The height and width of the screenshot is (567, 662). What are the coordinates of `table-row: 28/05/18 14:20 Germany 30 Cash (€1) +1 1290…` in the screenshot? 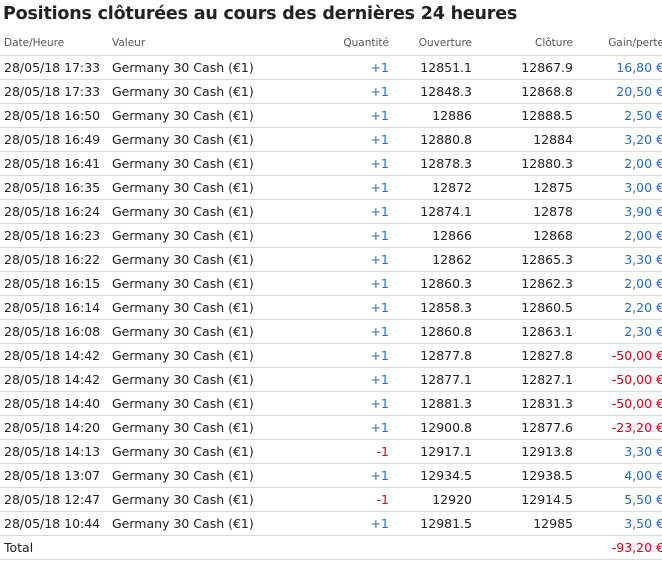 It's located at (331, 427).